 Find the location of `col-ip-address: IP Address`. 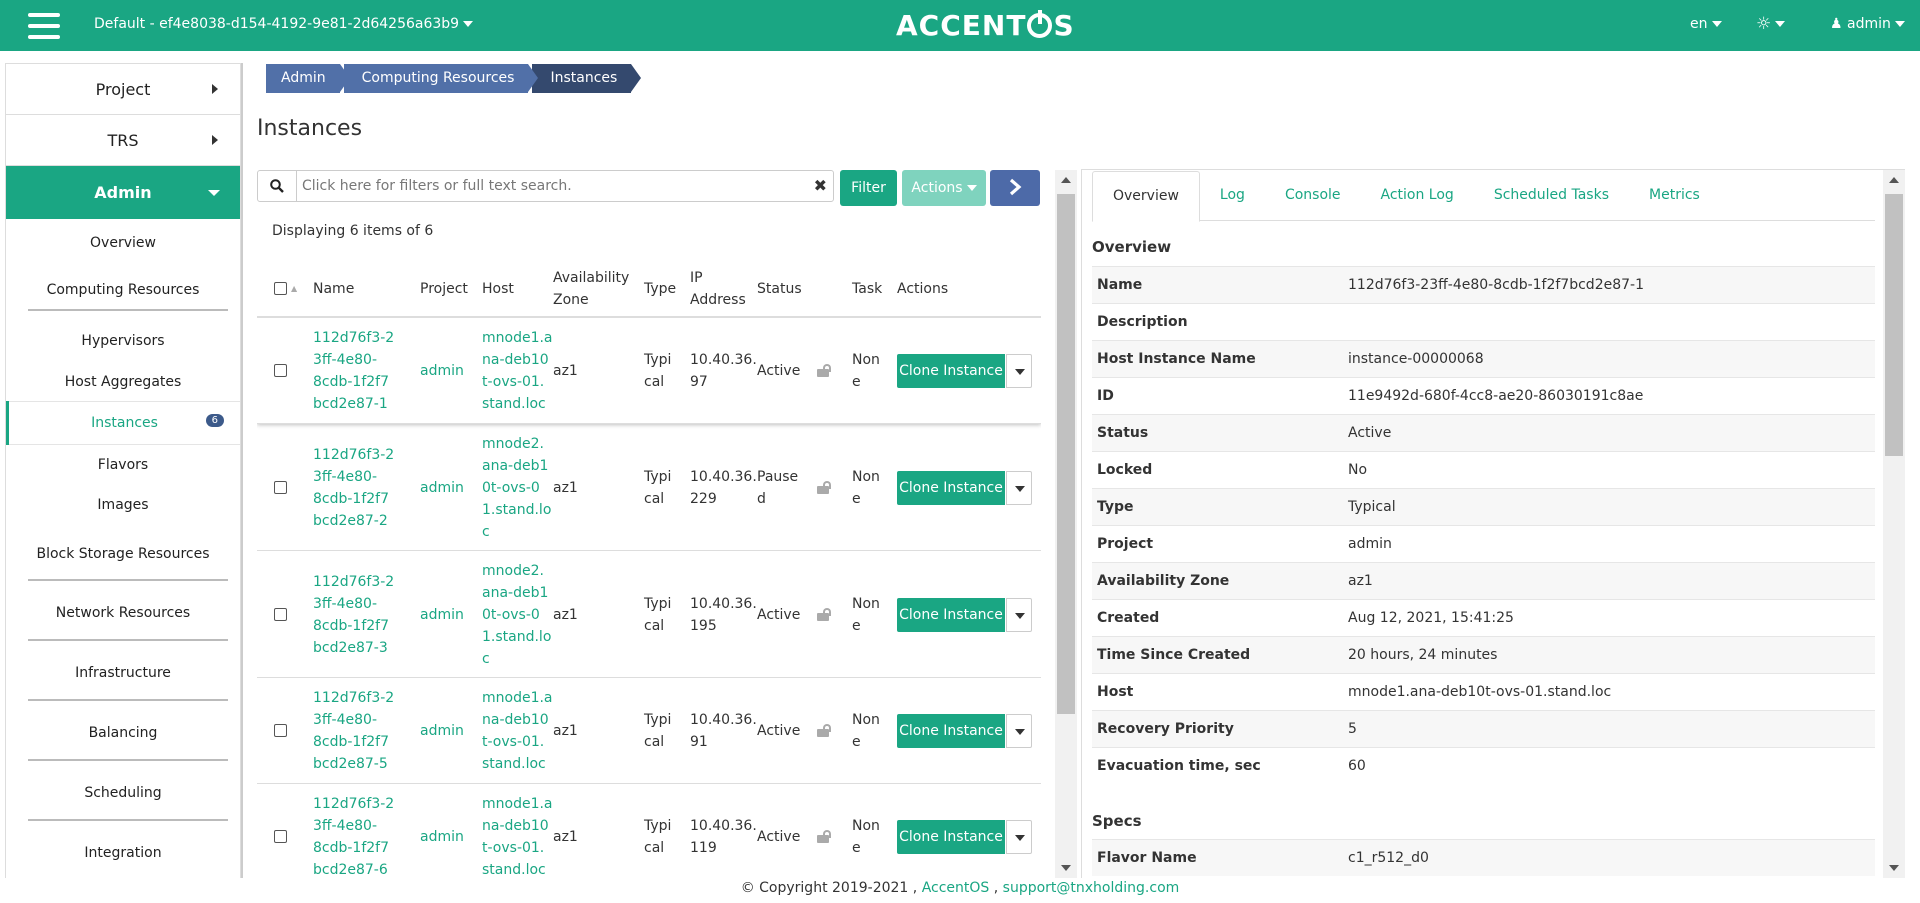

col-ip-address: IP Address is located at coordinates (718, 289).